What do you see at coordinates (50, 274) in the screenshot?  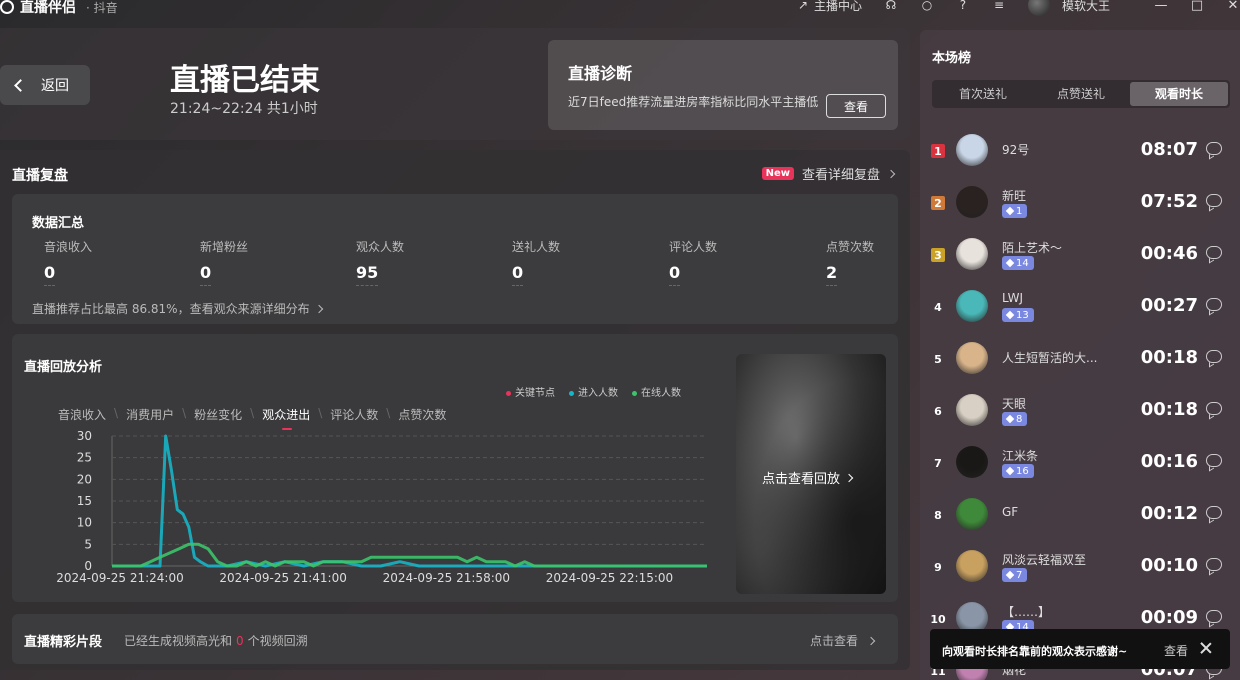 I see `metric-value: 0` at bounding box center [50, 274].